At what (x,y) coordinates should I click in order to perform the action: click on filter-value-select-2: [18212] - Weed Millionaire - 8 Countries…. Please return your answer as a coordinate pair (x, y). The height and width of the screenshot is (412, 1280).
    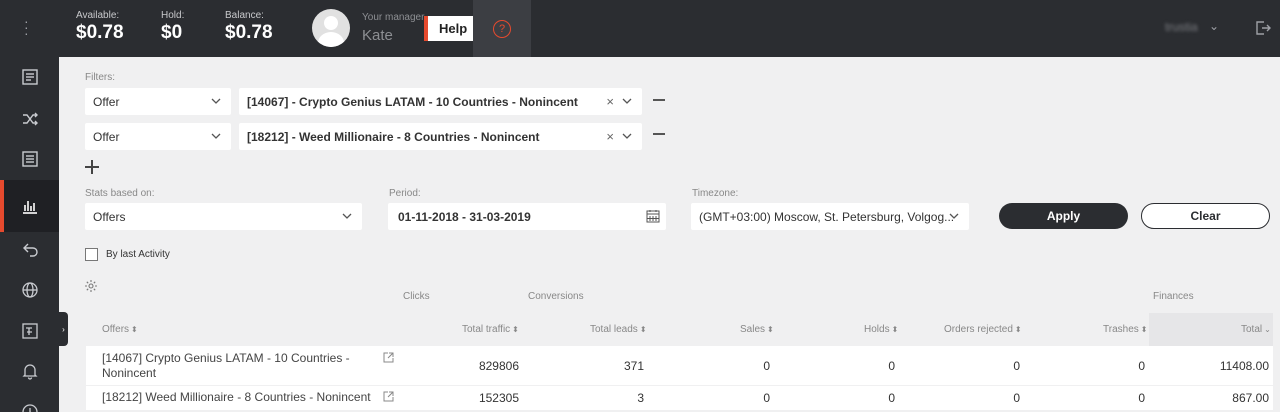
    Looking at the image, I should click on (440, 136).